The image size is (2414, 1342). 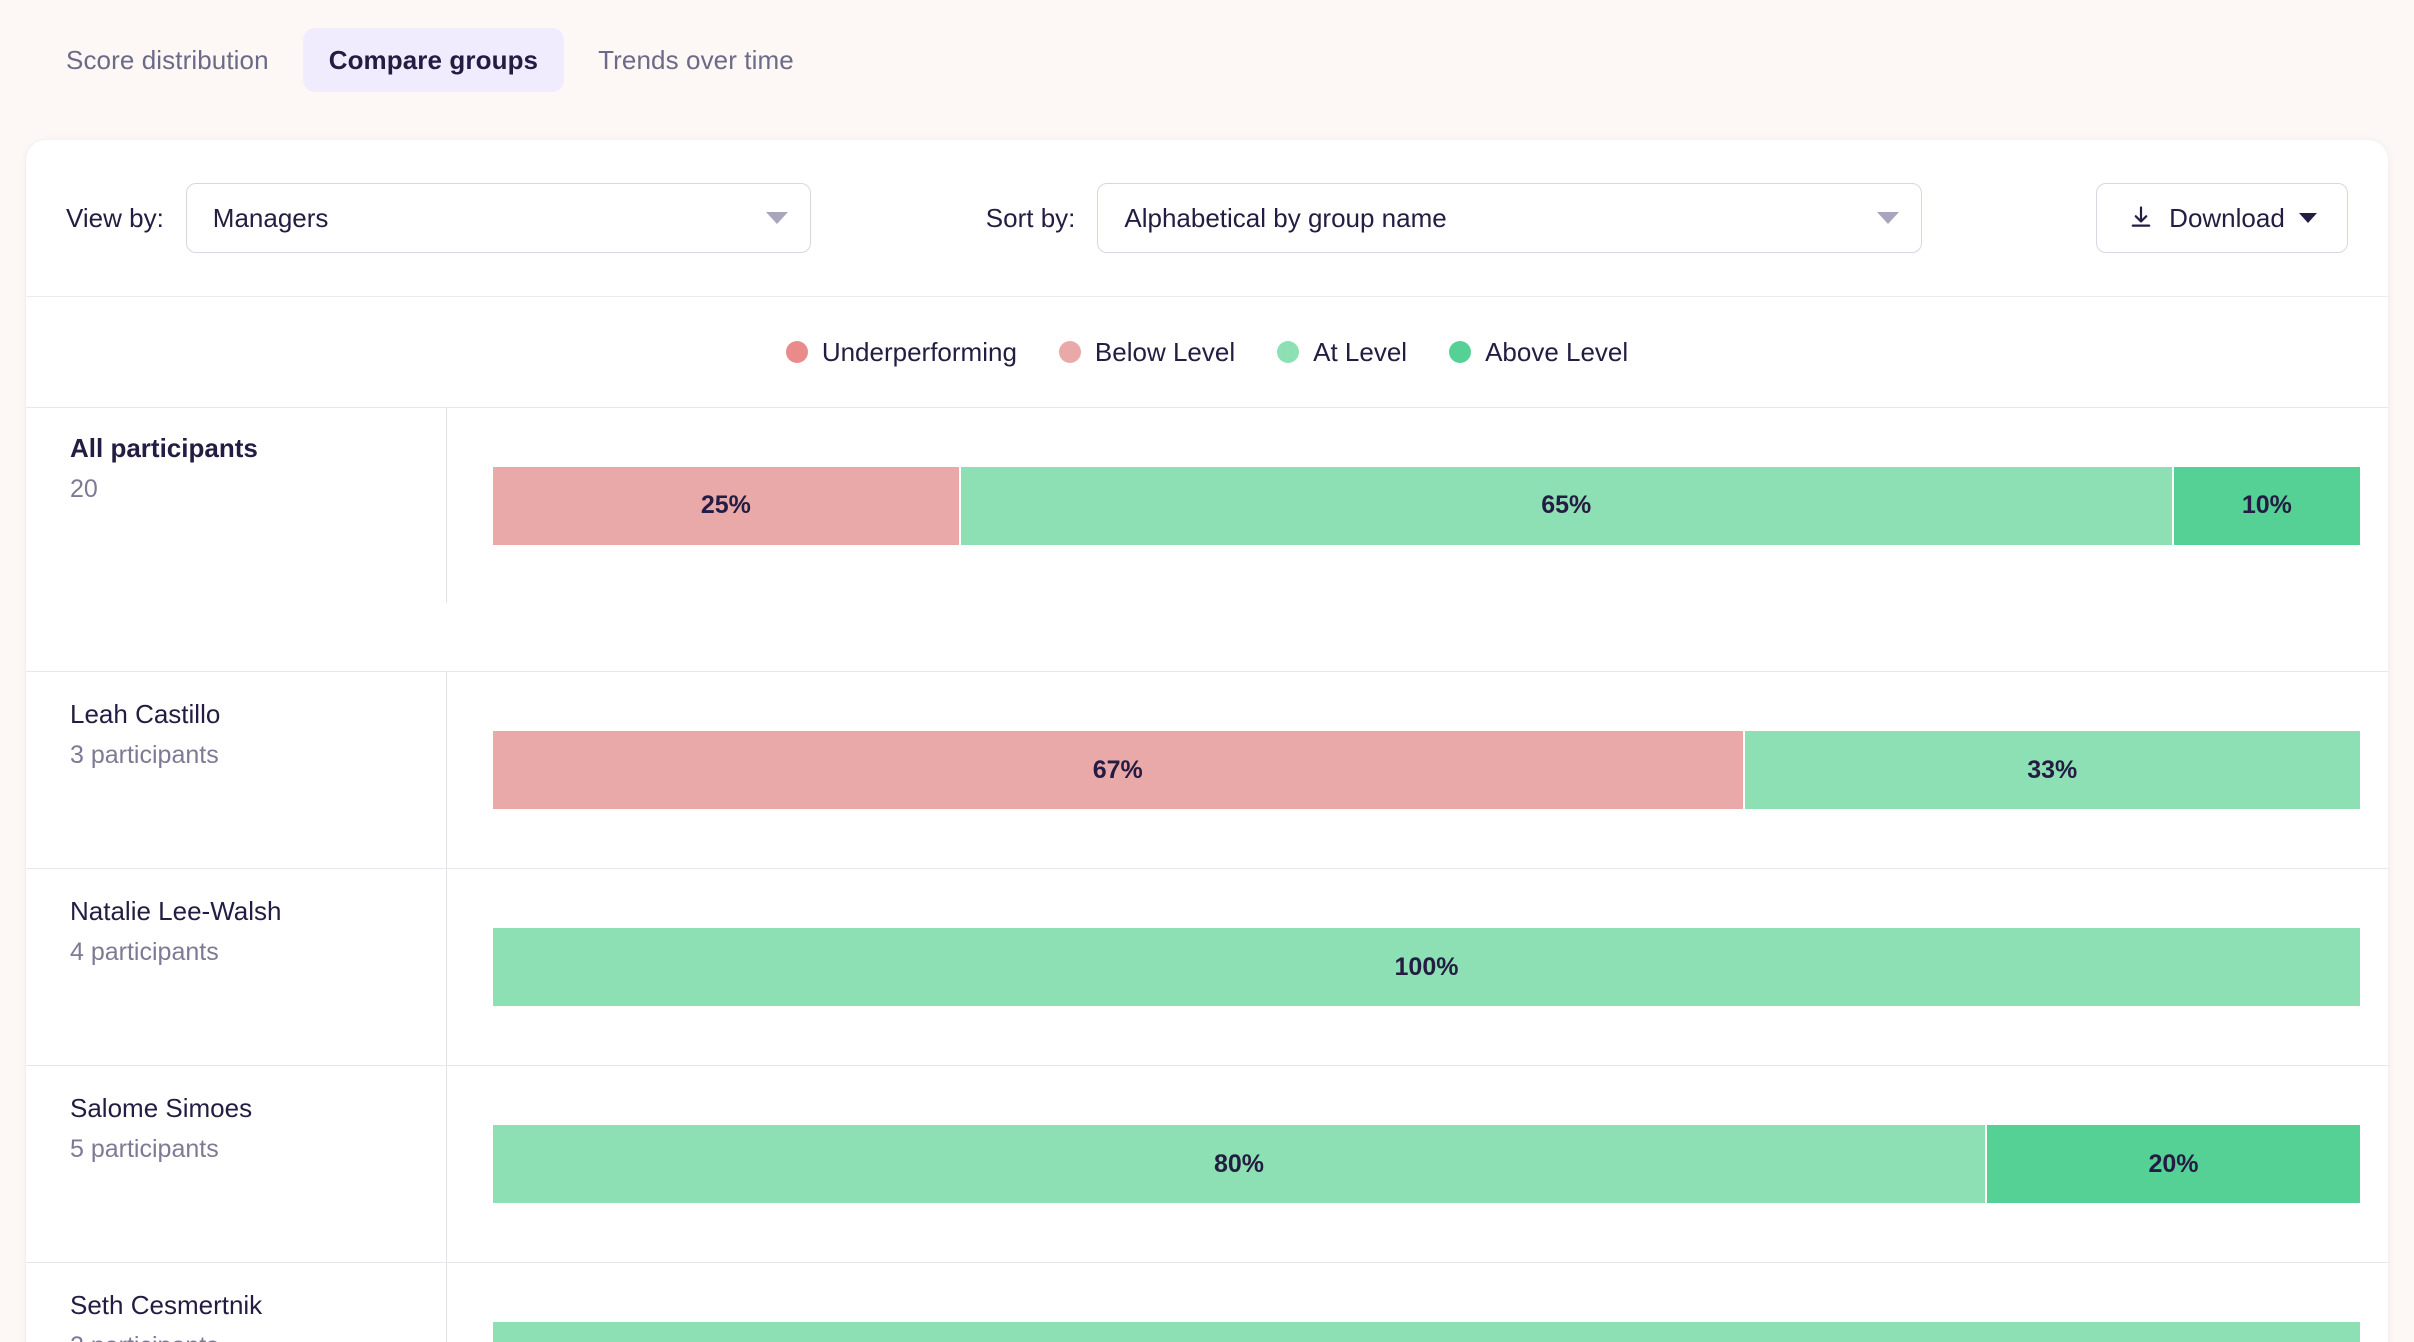 I want to click on group-label-cell: Seth Cesmertnik 2 participants, so click(x=236, y=1302).